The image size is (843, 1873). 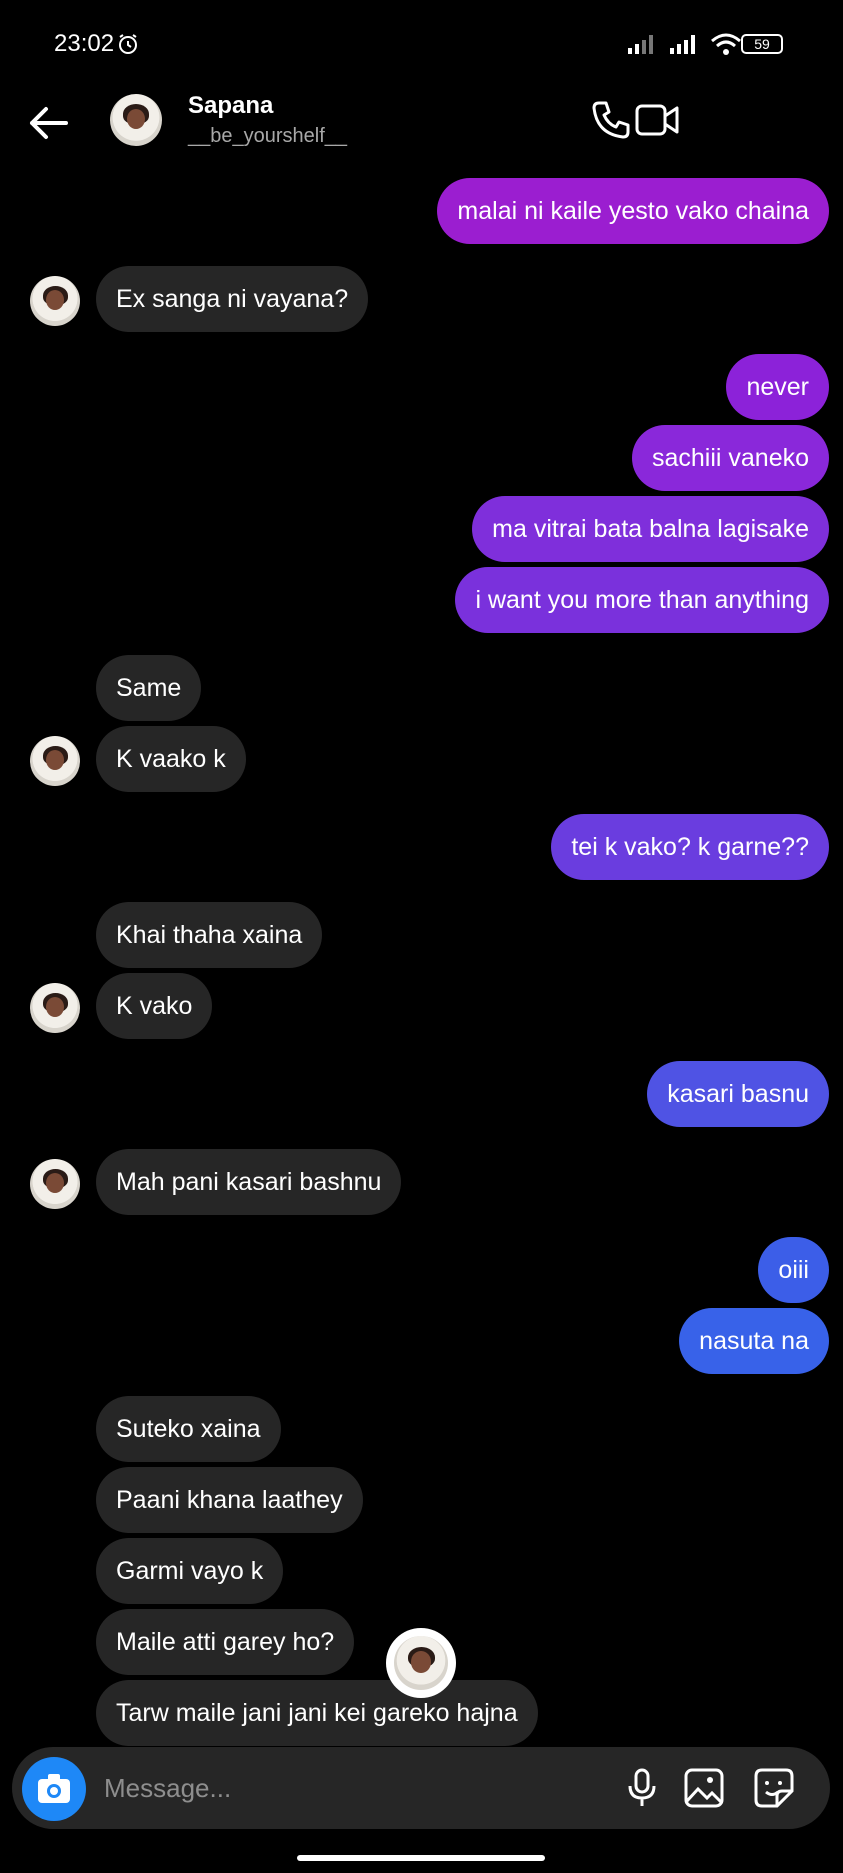 I want to click on wifi-icon, so click(x=726, y=44).